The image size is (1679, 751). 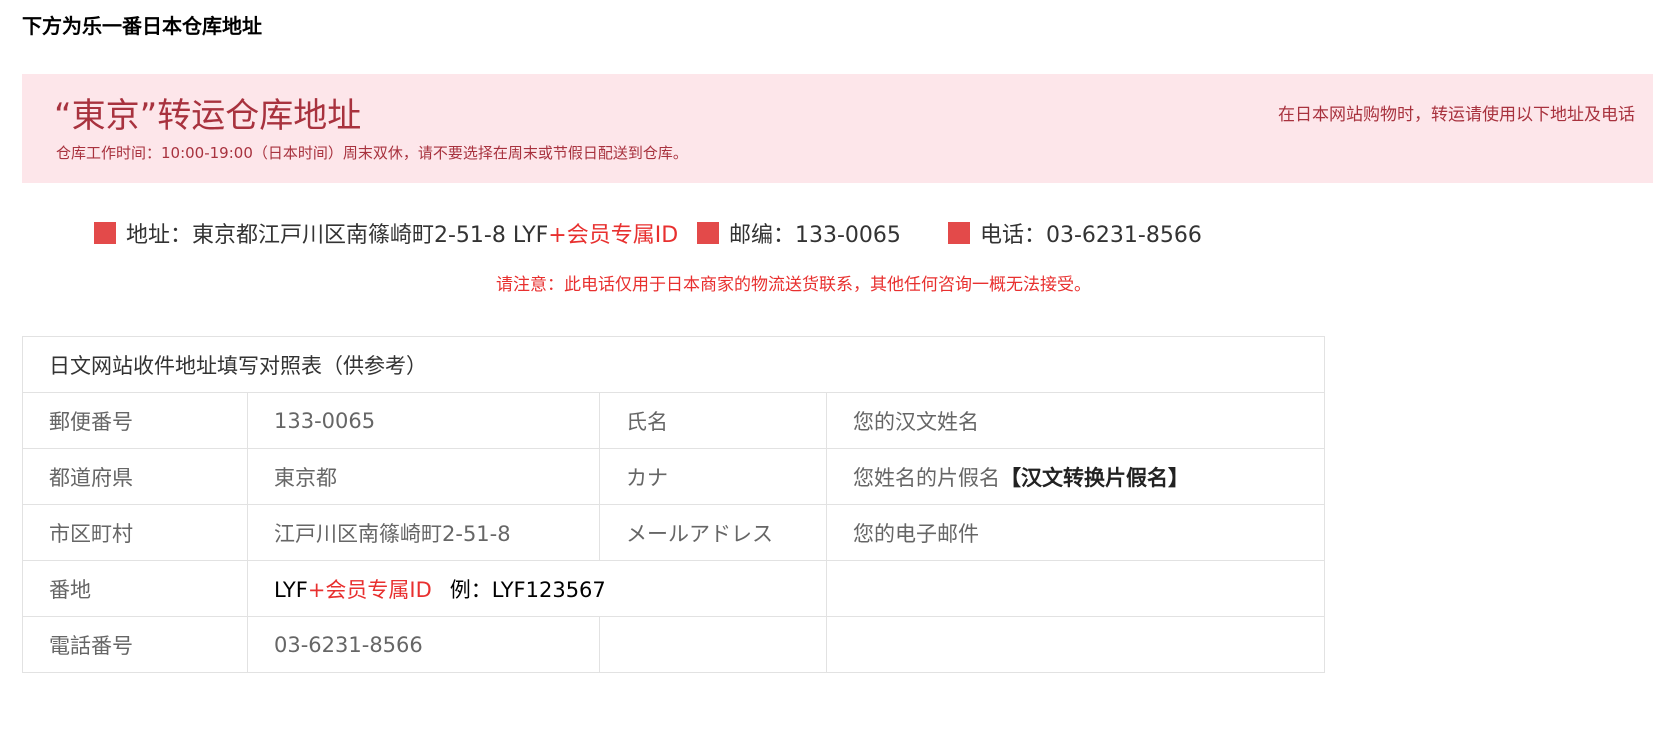 I want to click on banner-note: 在日本网站购物时，转运请使用以下地址及电话, so click(x=1456, y=115).